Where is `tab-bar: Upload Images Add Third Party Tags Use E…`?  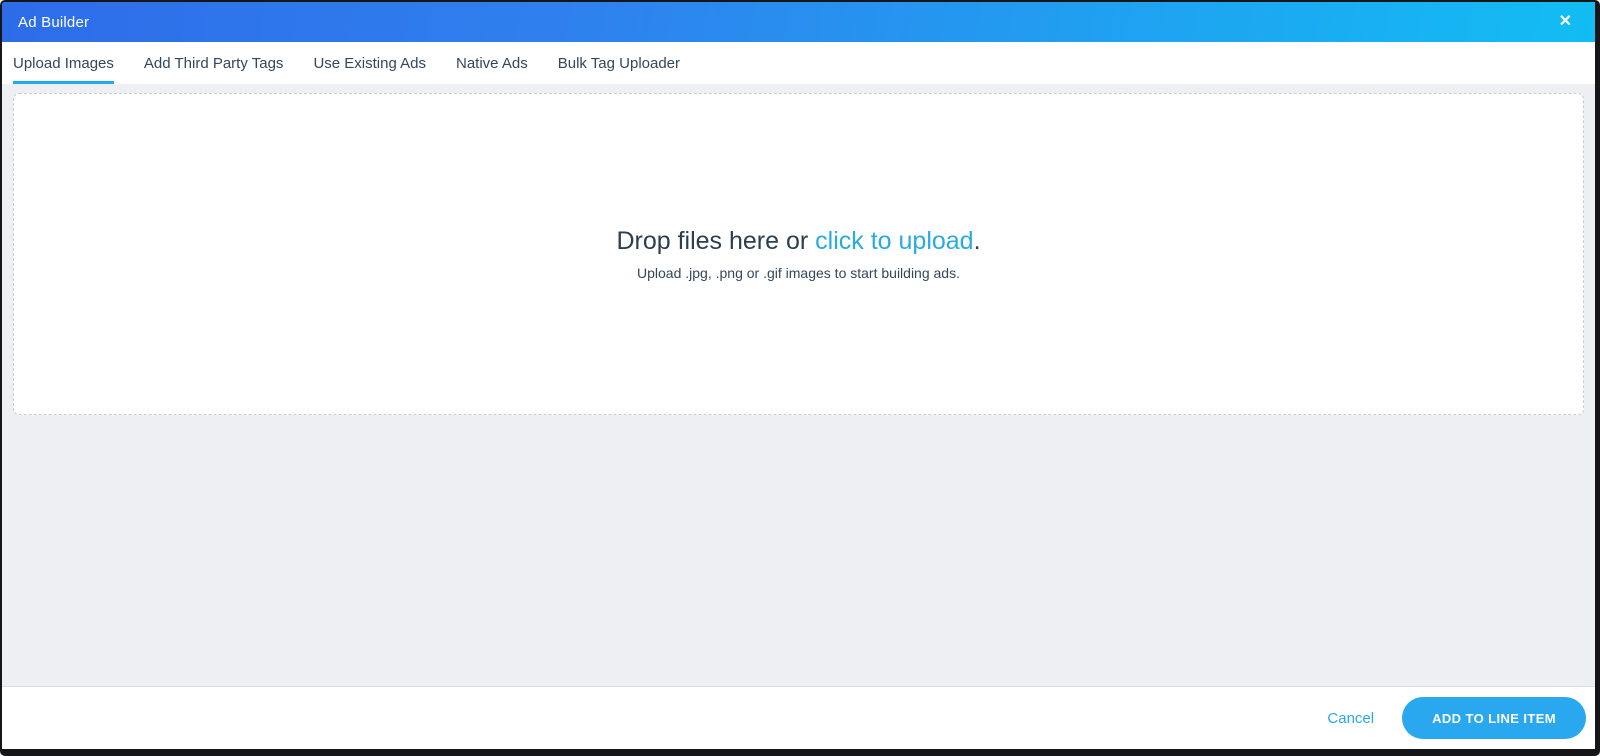 tab-bar: Upload Images Add Third Party Tags Use E… is located at coordinates (798, 63).